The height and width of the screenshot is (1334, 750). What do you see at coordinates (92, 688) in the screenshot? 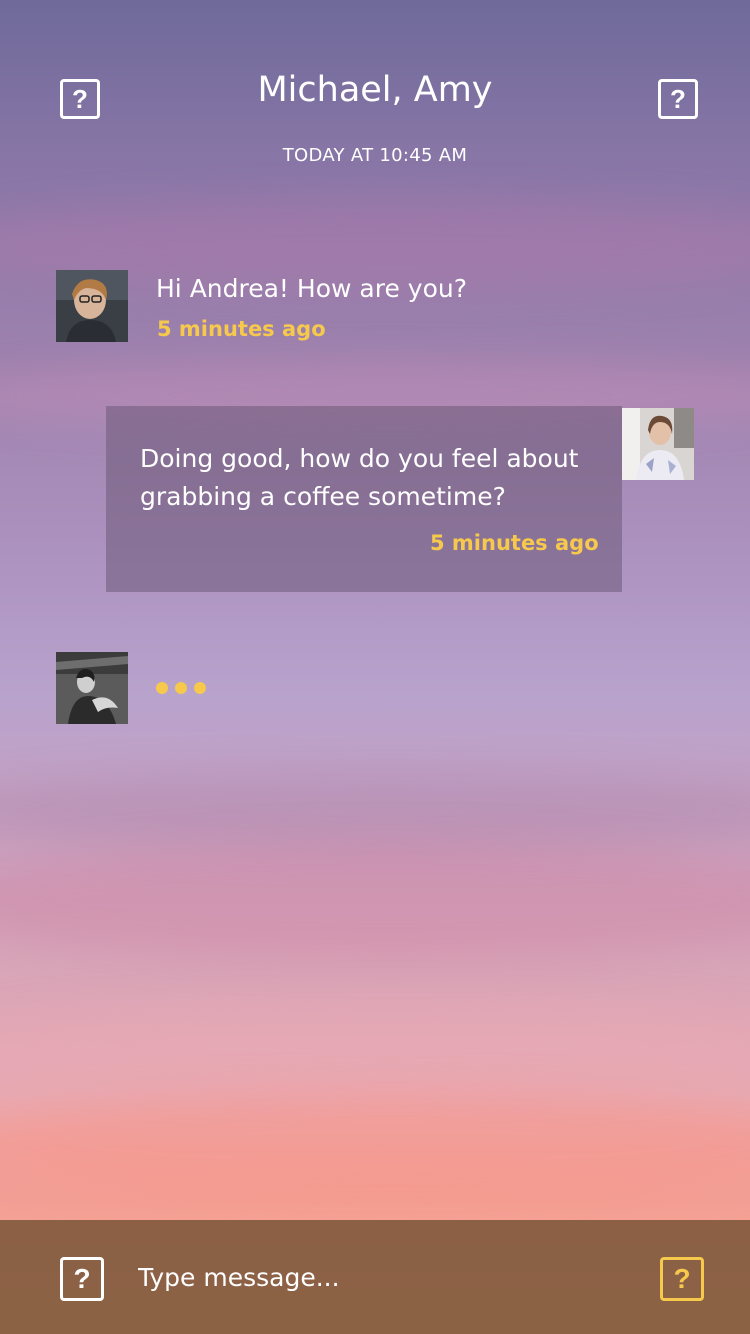
I see `avatar-amy` at bounding box center [92, 688].